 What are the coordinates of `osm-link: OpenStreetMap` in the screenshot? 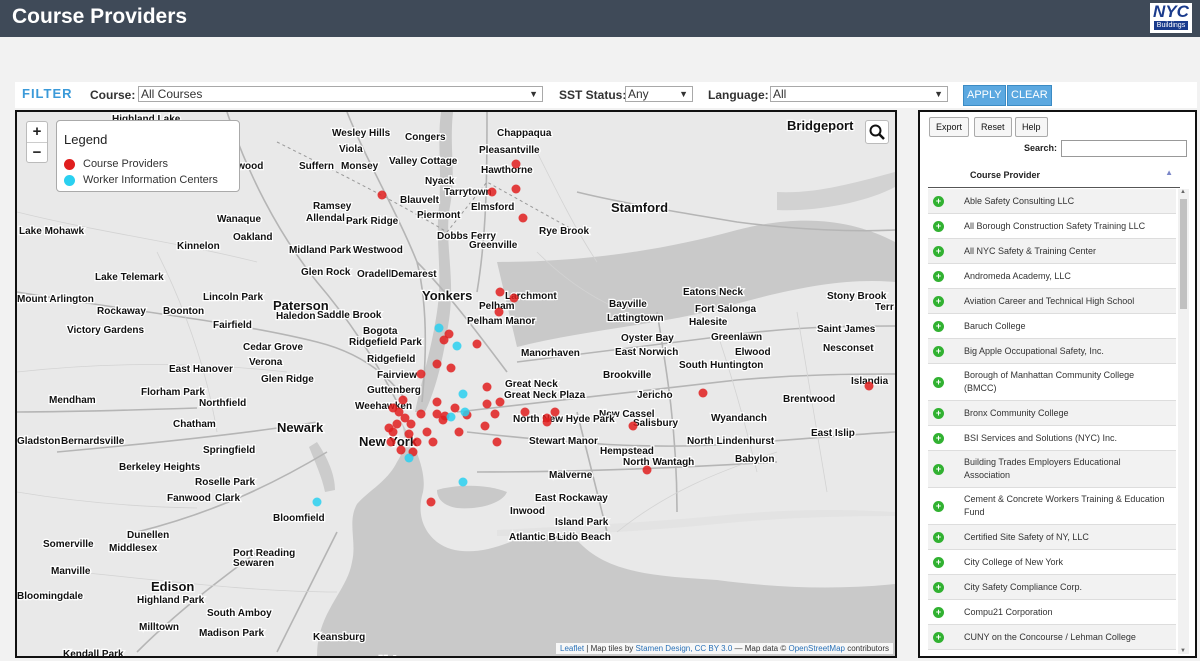 It's located at (816, 648).